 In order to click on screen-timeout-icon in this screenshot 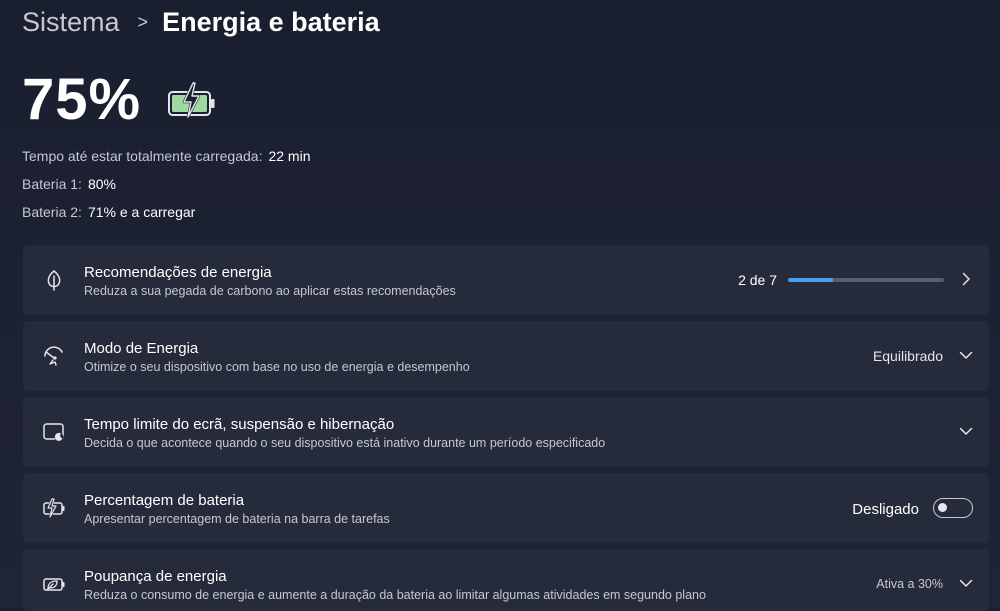, I will do `click(54, 432)`.